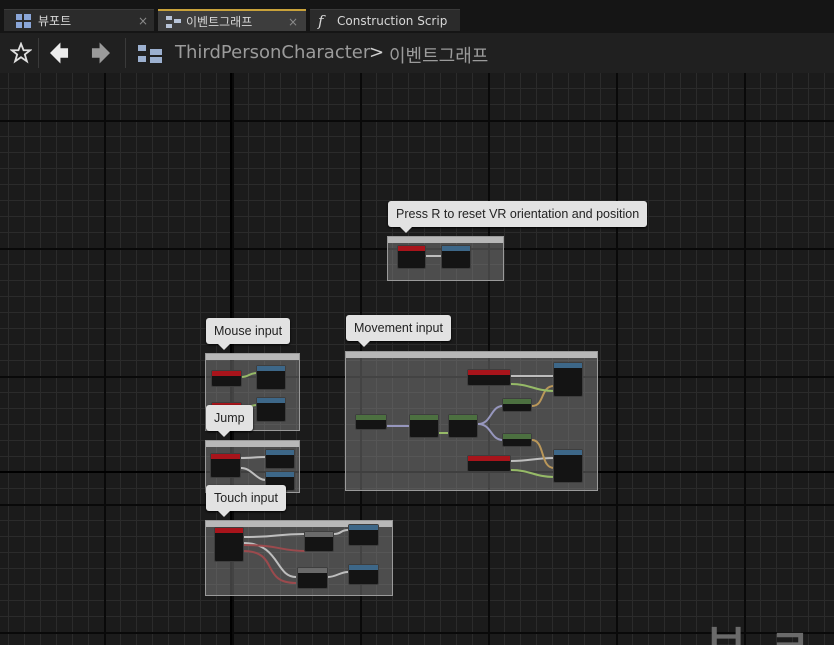 The width and height of the screenshot is (834, 645). I want to click on get-right-vector-node, so click(517, 440).